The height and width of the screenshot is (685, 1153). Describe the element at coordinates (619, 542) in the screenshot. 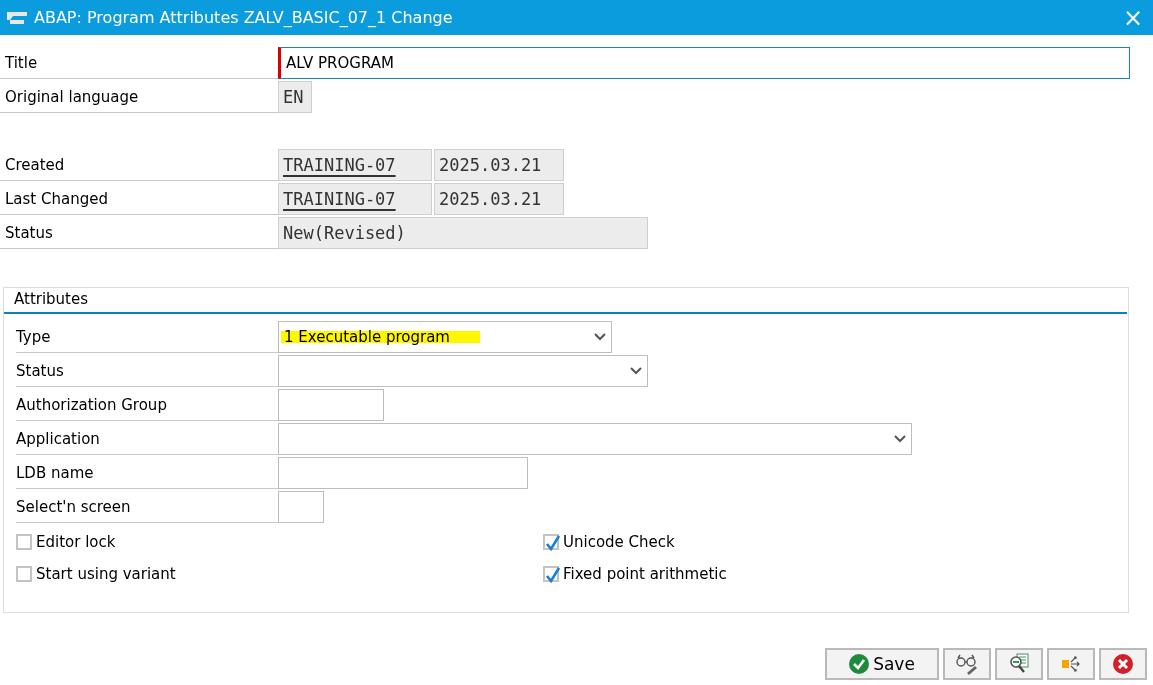

I see `checkbox-label: Unicode Check` at that location.